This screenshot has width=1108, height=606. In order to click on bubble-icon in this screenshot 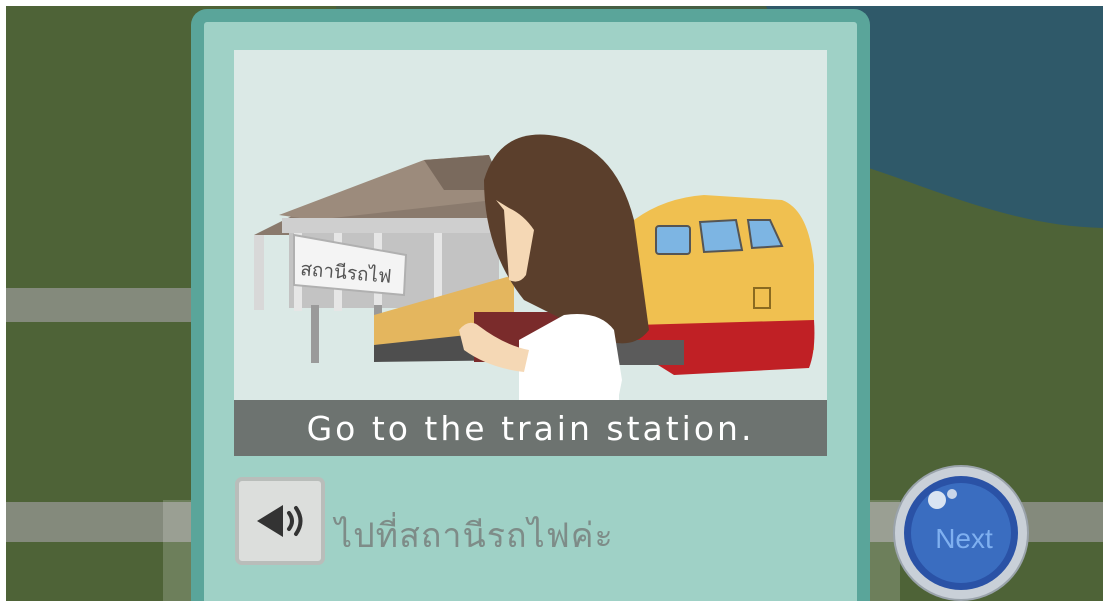, I will do `click(937, 500)`.